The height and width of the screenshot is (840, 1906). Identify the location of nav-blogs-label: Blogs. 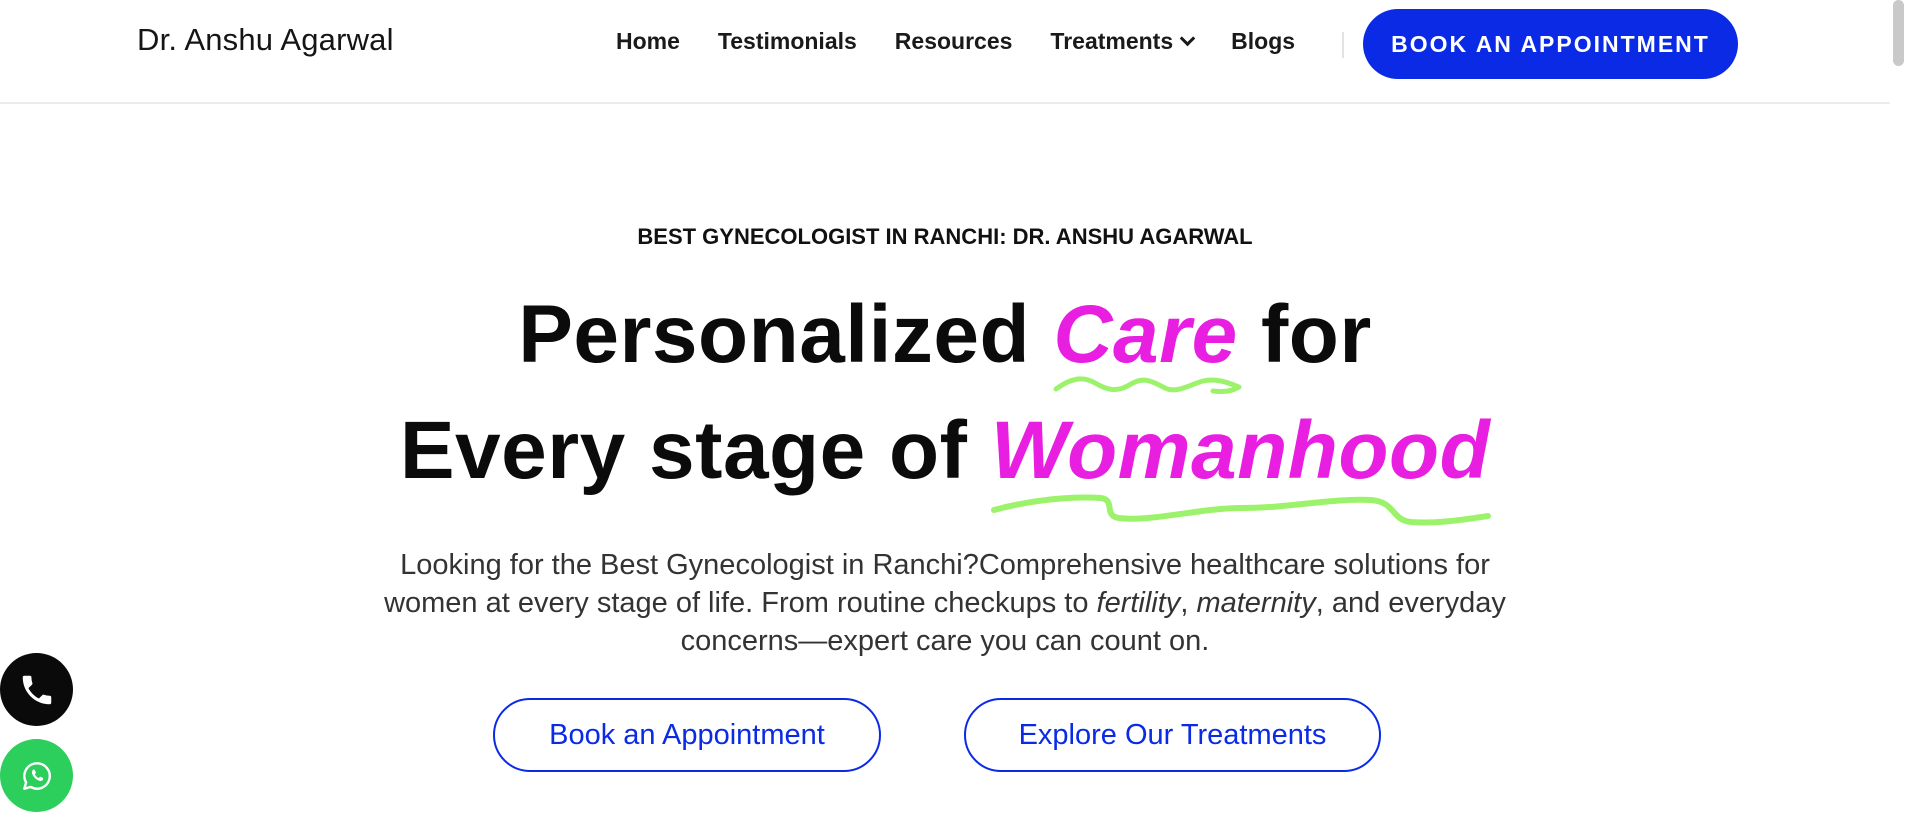
(1263, 41).